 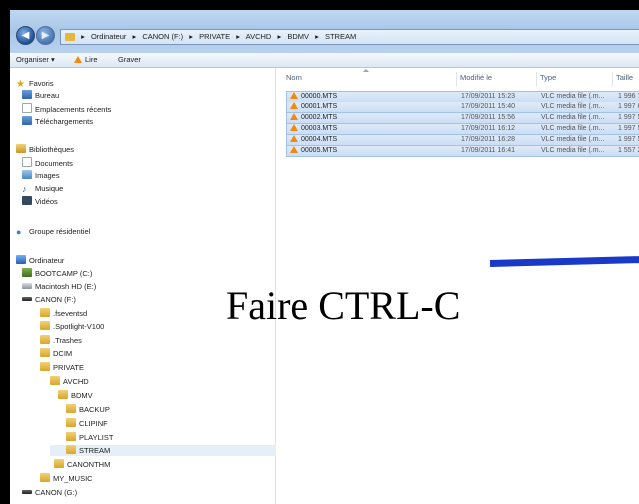 I want to click on nav-folder-bdmv: BDMV, so click(x=75, y=395).